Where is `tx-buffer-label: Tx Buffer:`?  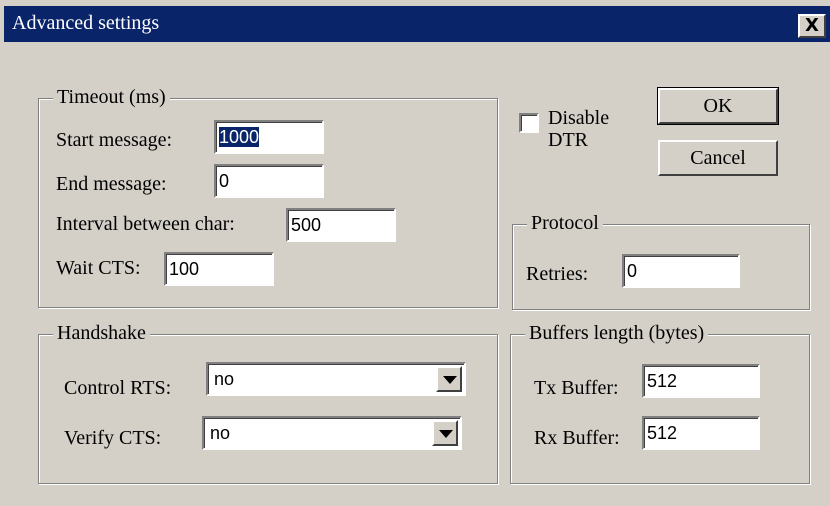 tx-buffer-label: Tx Buffer: is located at coordinates (576, 388).